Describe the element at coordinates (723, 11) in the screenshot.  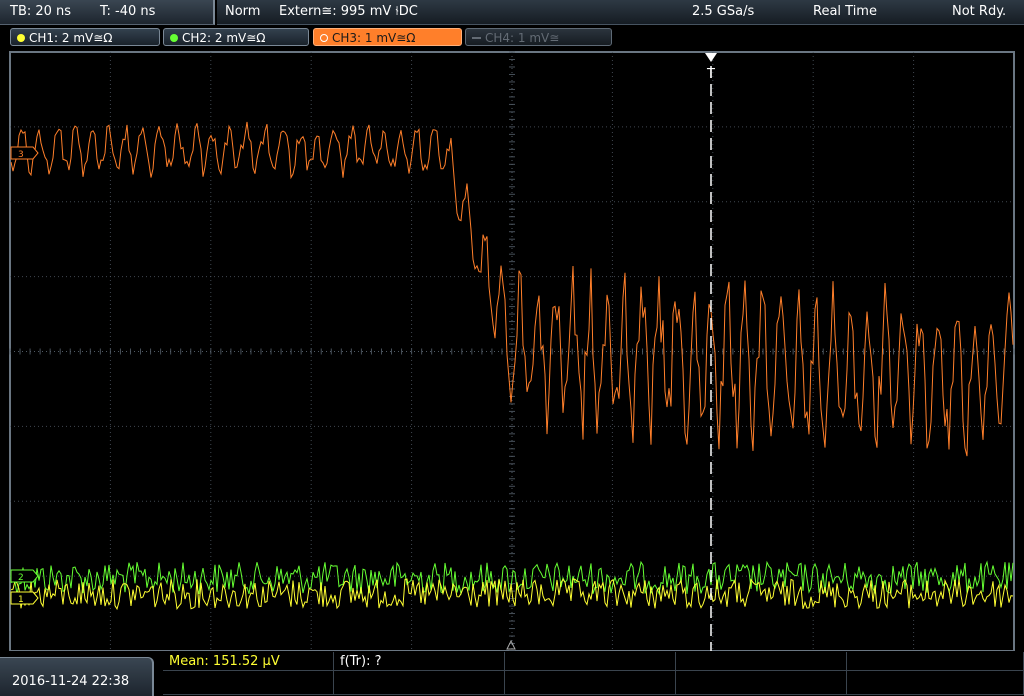
I see `sample-rate: 2.5 GSa/s` at that location.